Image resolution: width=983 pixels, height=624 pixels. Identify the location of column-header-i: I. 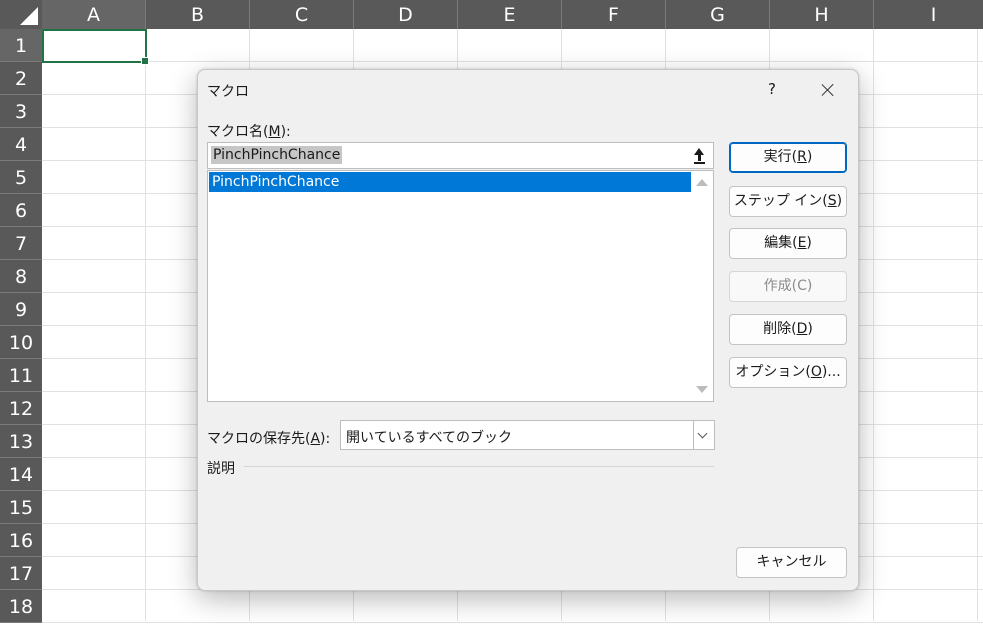
(928, 14).